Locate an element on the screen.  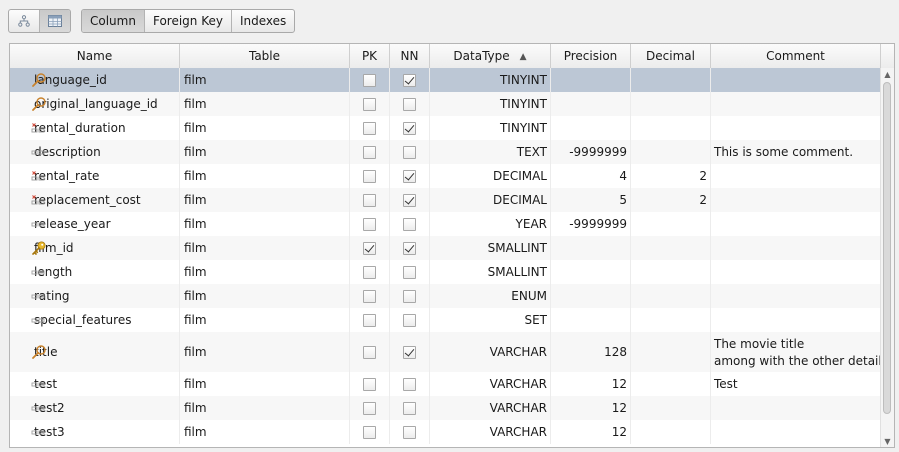
table-row: special_features film SET is located at coordinates (445, 320).